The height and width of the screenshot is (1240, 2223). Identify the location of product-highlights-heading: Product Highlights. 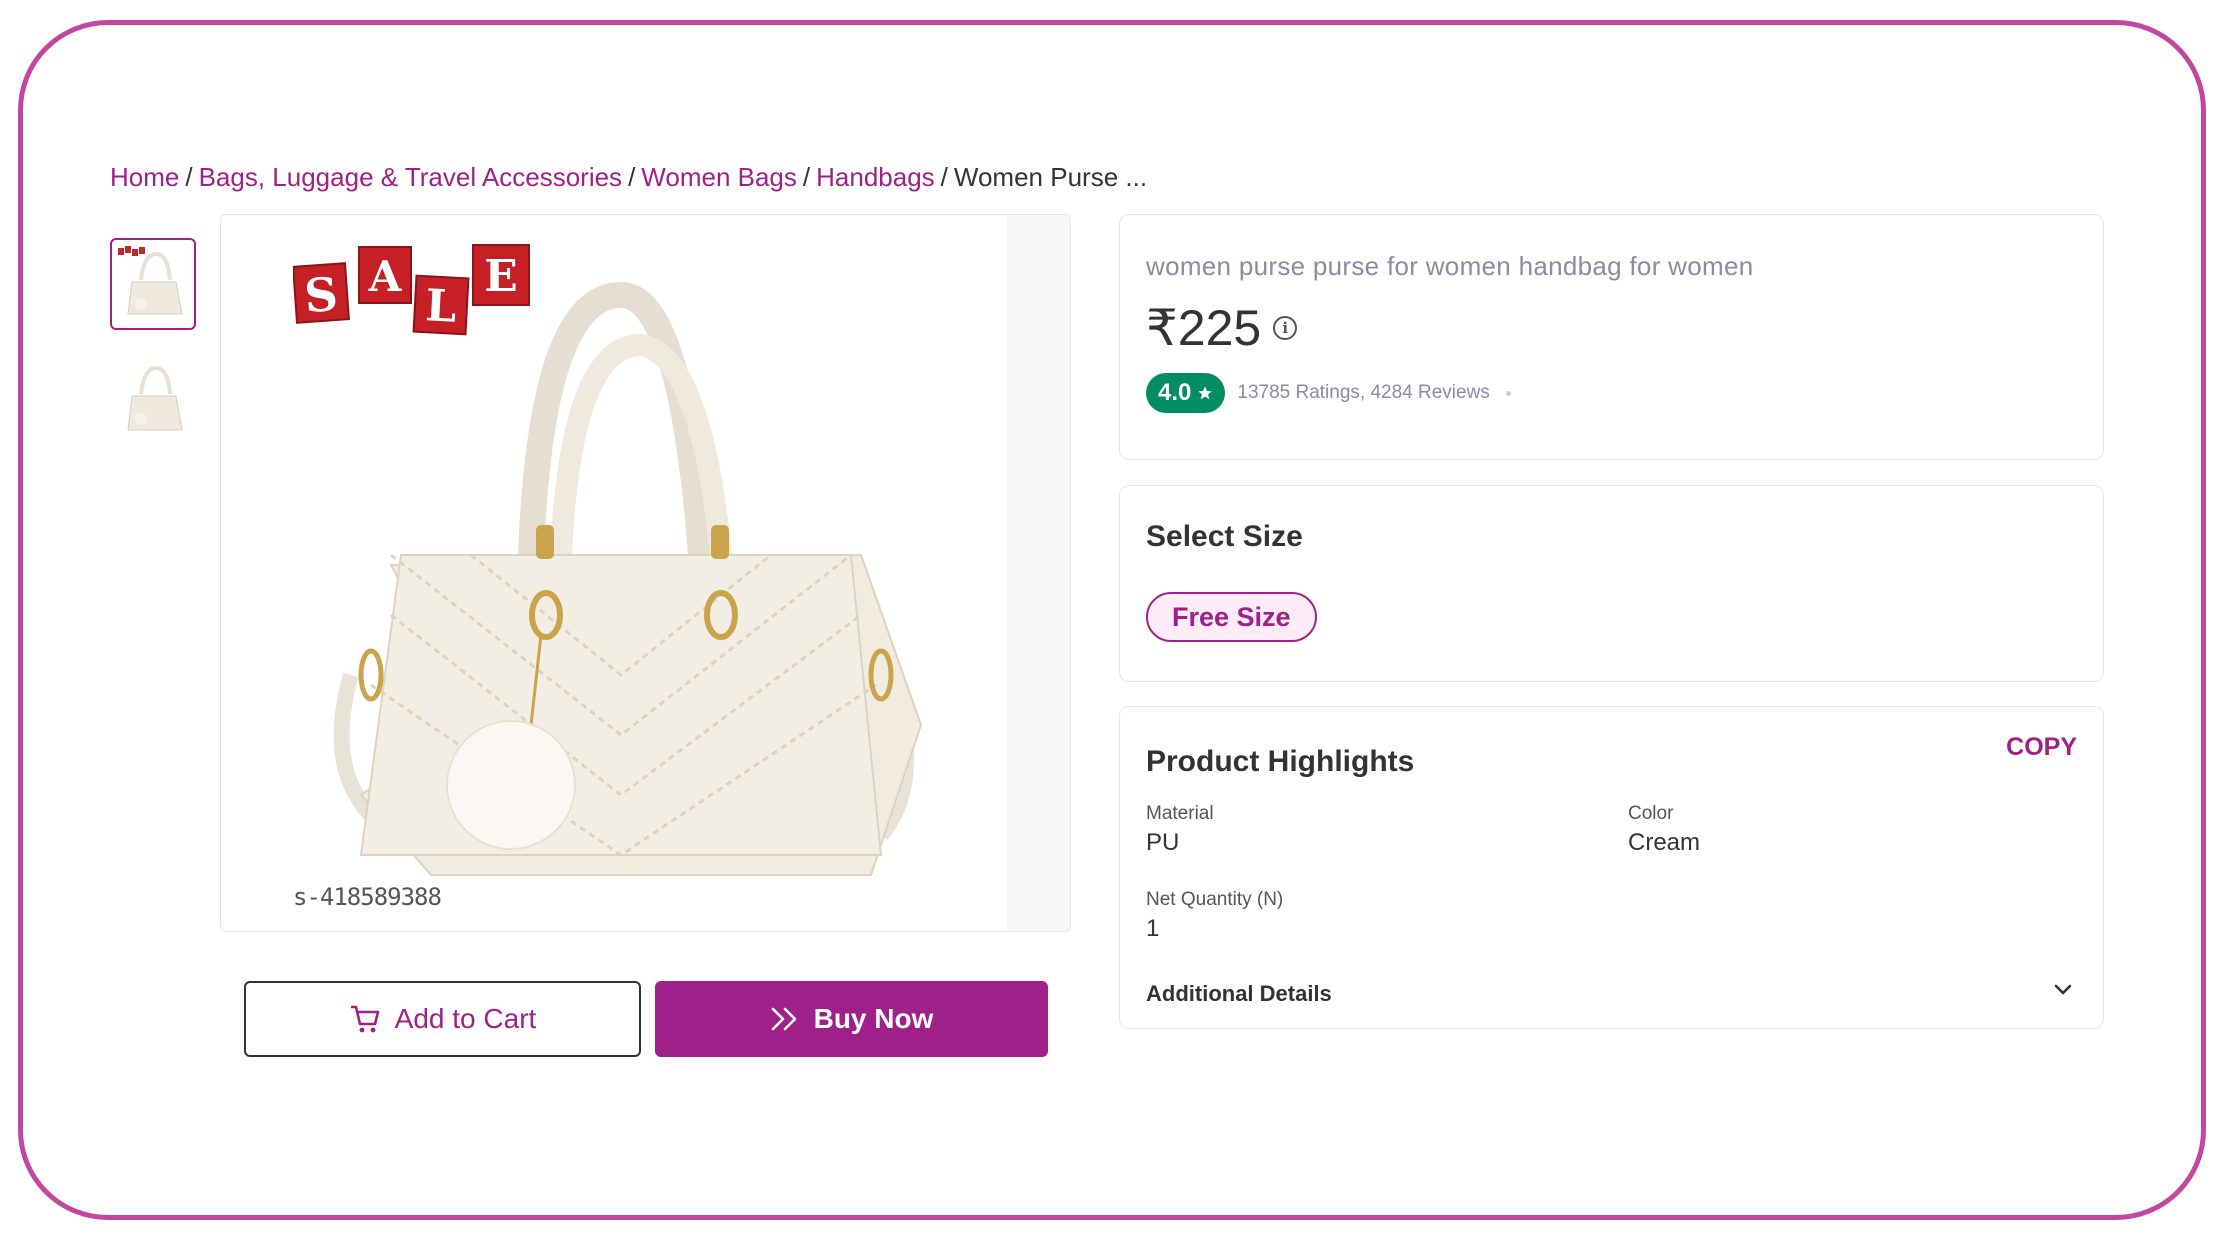
(1280, 761).